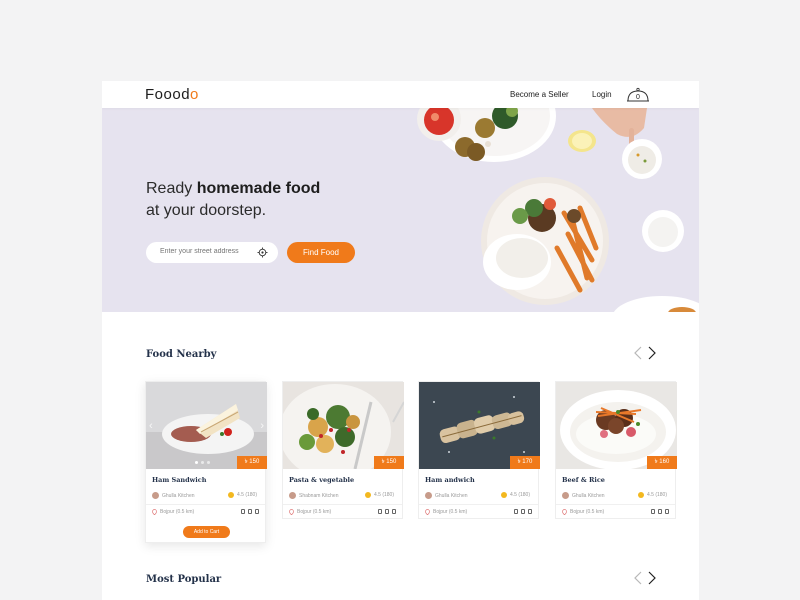 The image size is (800, 600). I want to click on chef-name: Shabnam Kitchen, so click(318, 496).